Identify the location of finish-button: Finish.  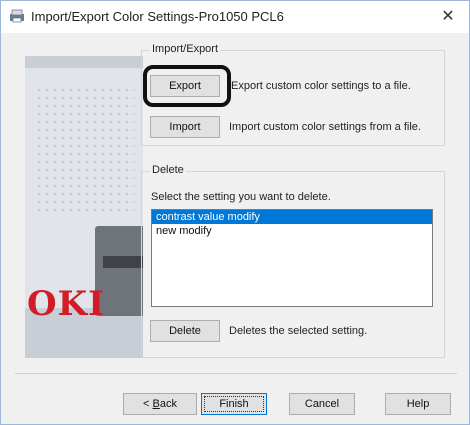
(234, 404).